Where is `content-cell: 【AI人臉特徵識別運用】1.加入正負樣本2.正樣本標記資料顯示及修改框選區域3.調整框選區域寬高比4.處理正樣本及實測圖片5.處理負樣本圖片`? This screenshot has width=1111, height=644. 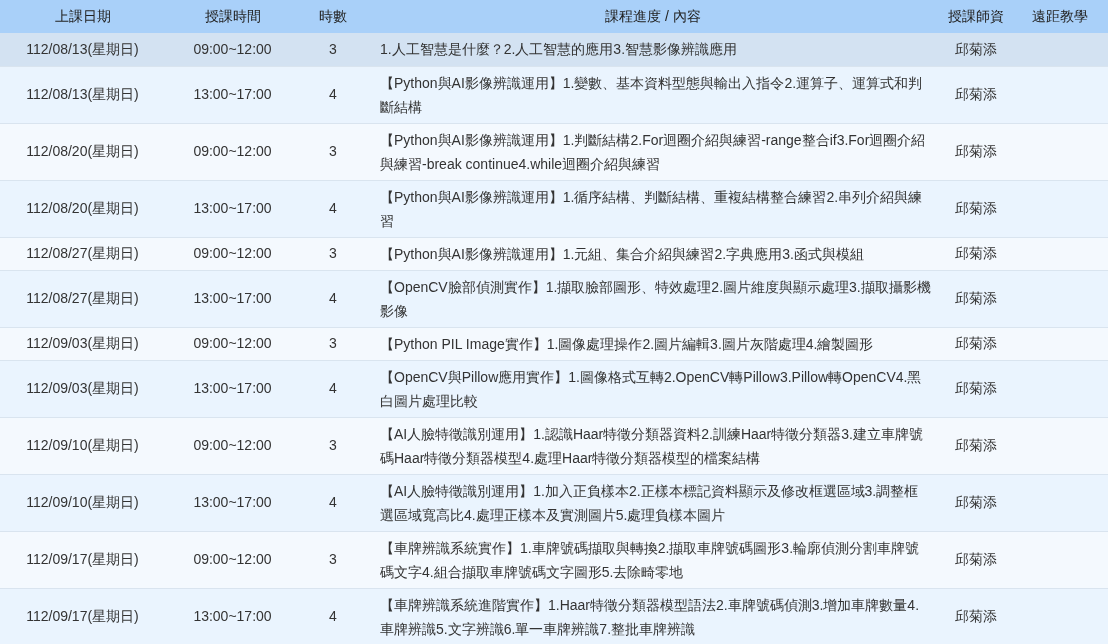
content-cell: 【AI人臉特徵識別運用】1.加入正負樣本2.正樣本標記資料顯示及修改框選區域3.調整框選區域寬高比4.處理正樣本及實測圖片5.處理負樣本圖片 is located at coordinates (653, 502).